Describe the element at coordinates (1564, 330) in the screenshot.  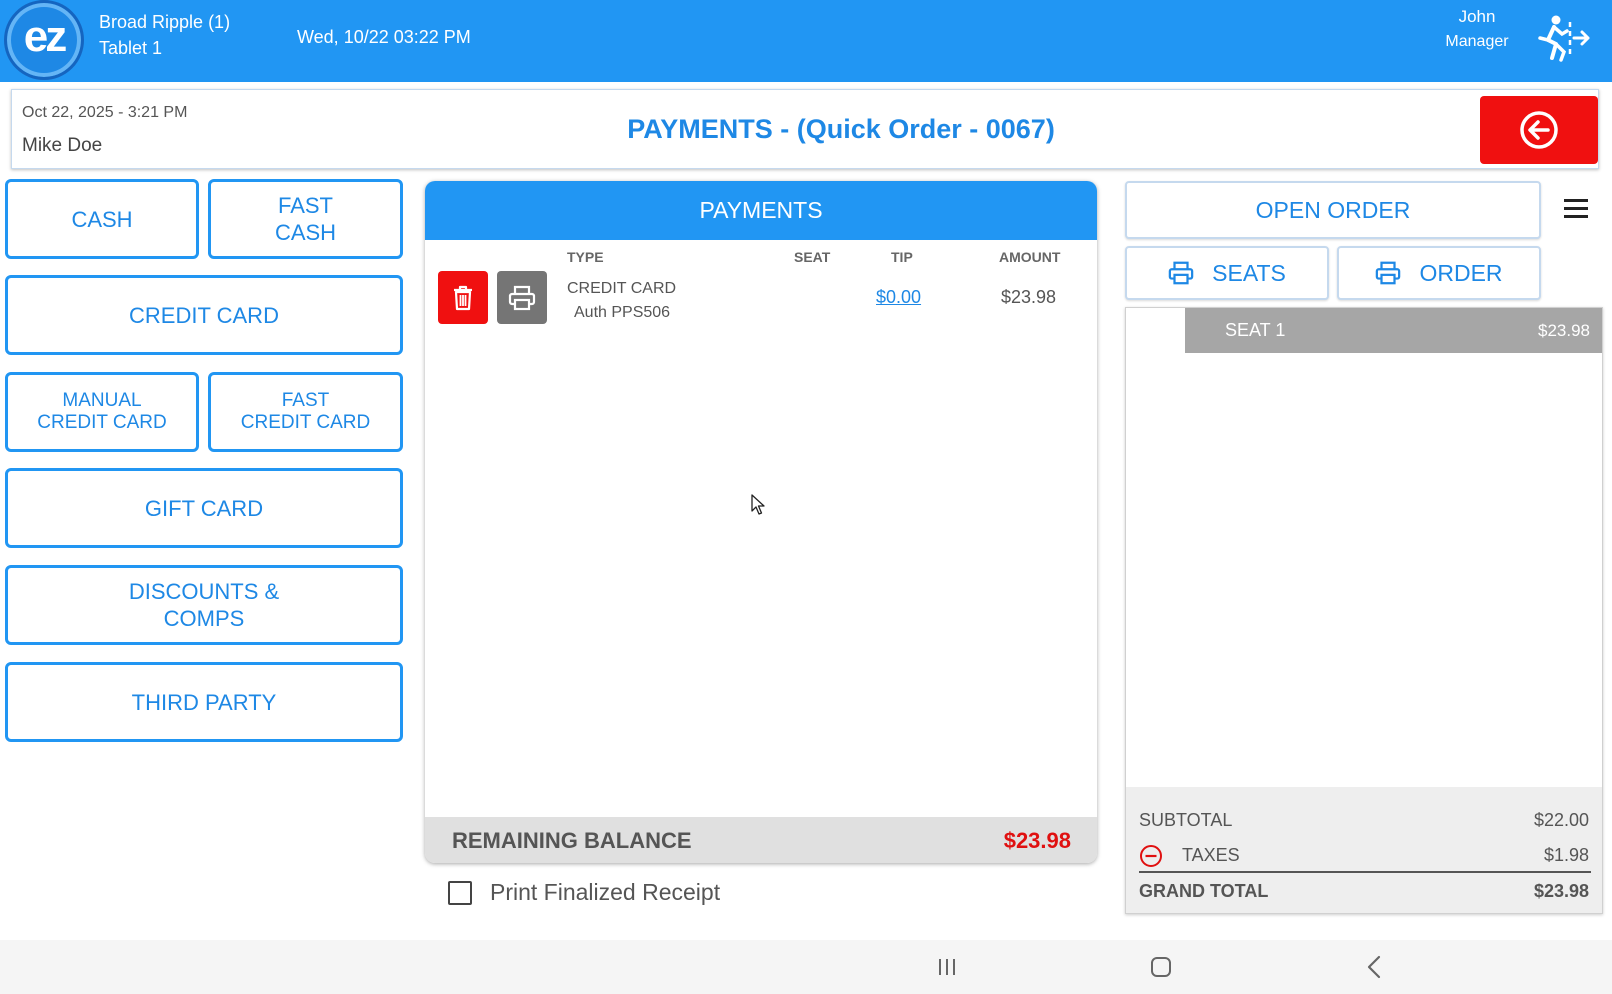
I see `seat-amount: $23.98` at that location.